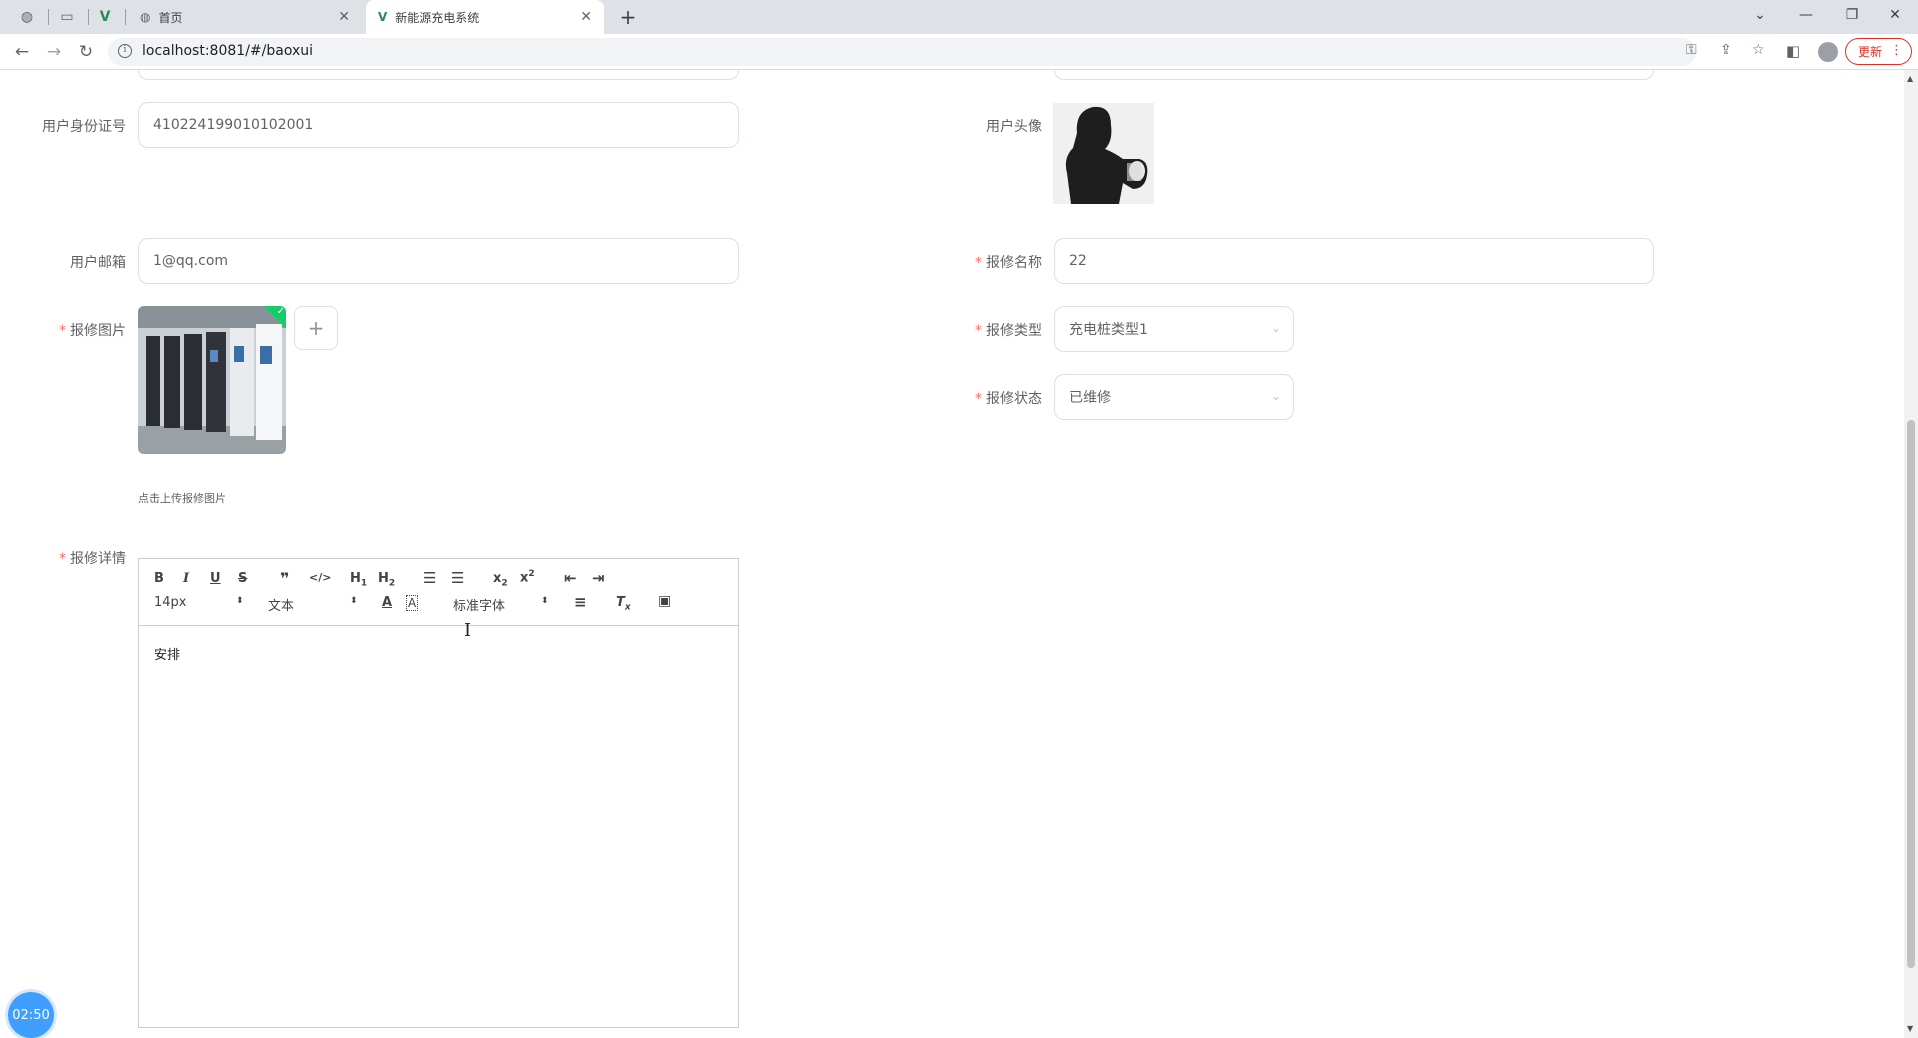 Image resolution: width=1918 pixels, height=1038 pixels. Describe the element at coordinates (320, 577) in the screenshot. I see `code-block-icon: </>` at that location.